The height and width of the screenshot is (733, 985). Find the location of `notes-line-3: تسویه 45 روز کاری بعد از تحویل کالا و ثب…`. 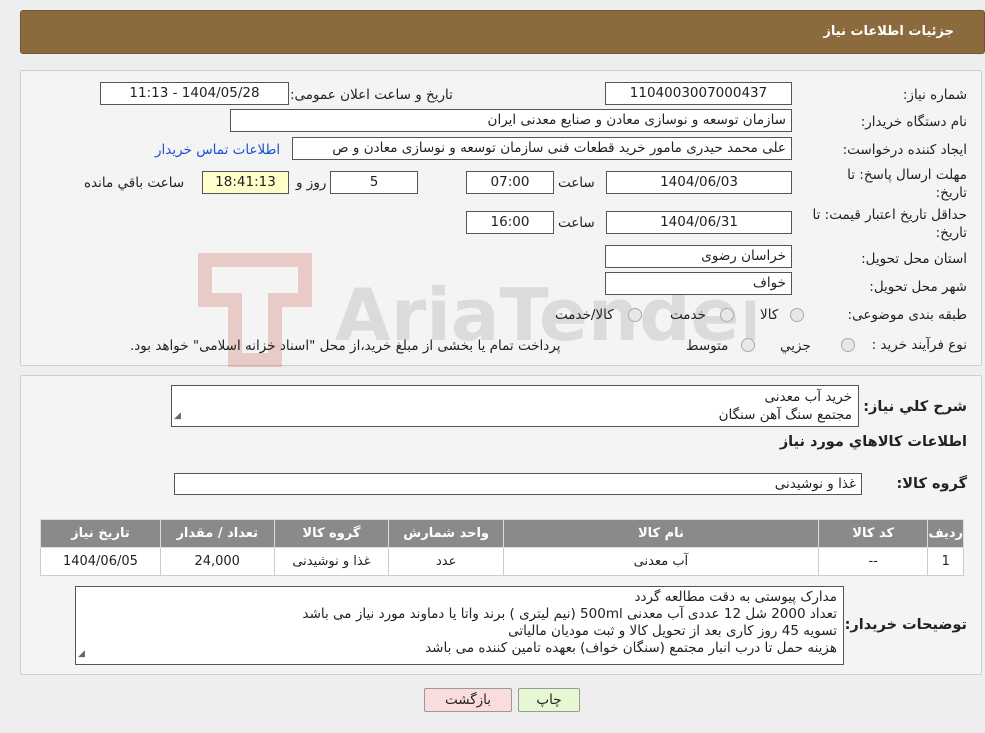

notes-line-3: تسویه 45 روز کاری بعد از تحویل کالا و ثب… is located at coordinates (672, 631).